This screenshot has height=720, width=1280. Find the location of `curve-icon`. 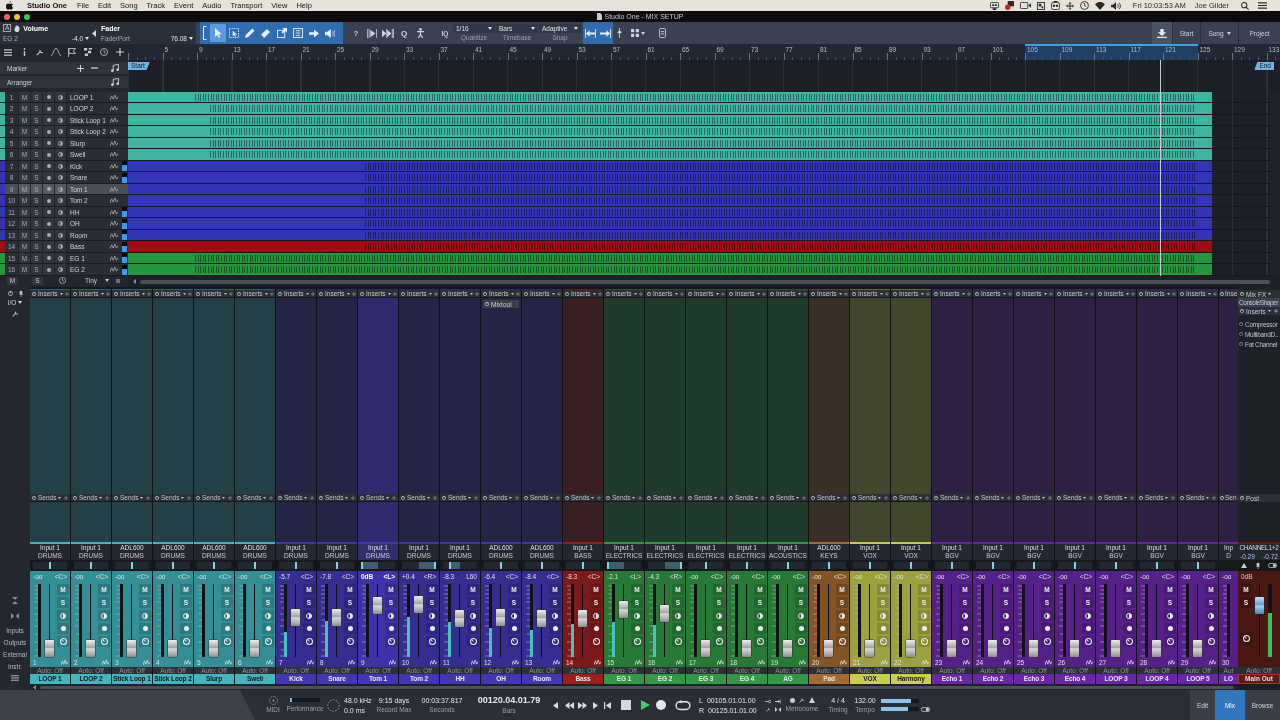

curve-icon is located at coordinates (56, 52).